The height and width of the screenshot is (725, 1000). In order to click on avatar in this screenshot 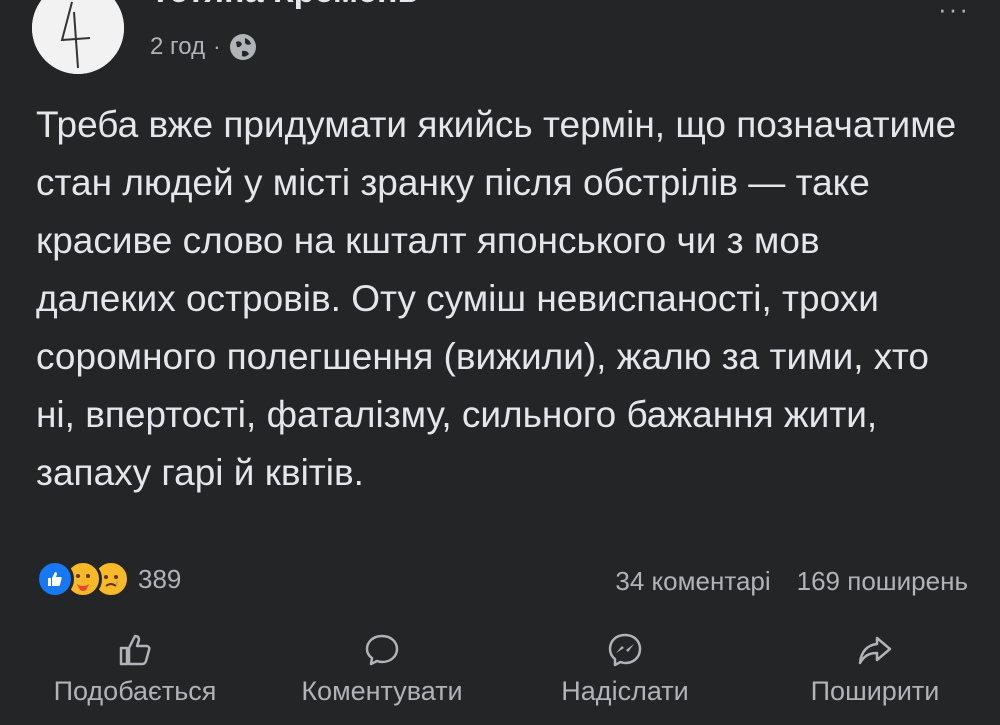, I will do `click(78, 37)`.